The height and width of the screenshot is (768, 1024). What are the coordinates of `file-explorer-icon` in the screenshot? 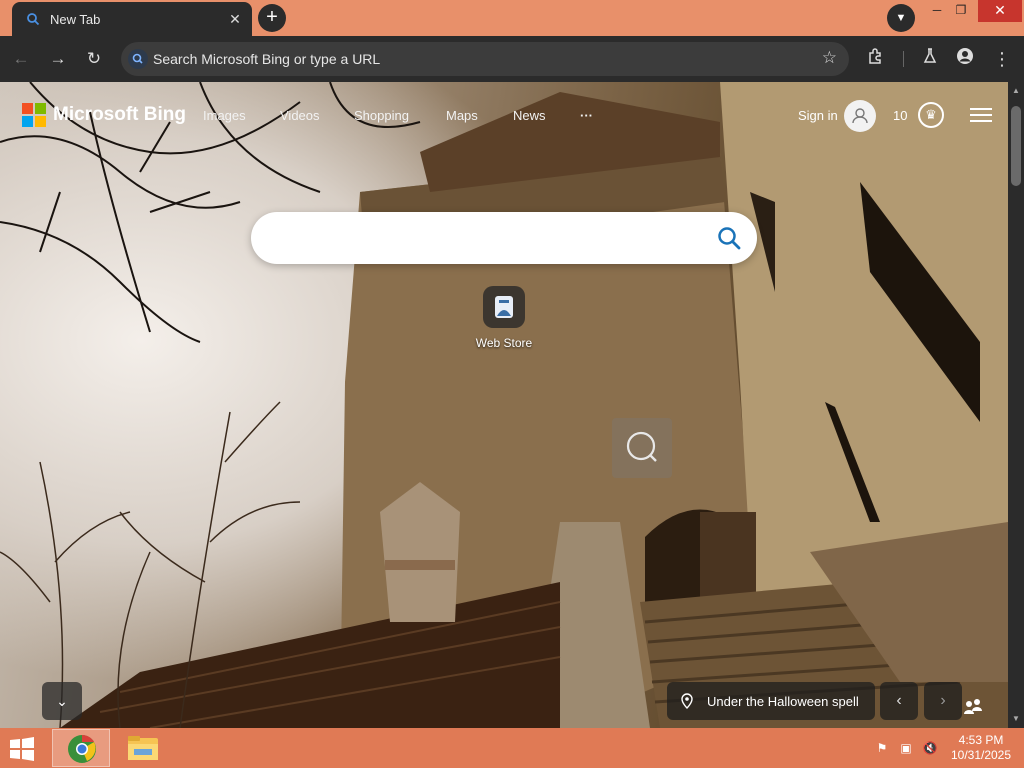 It's located at (143, 748).